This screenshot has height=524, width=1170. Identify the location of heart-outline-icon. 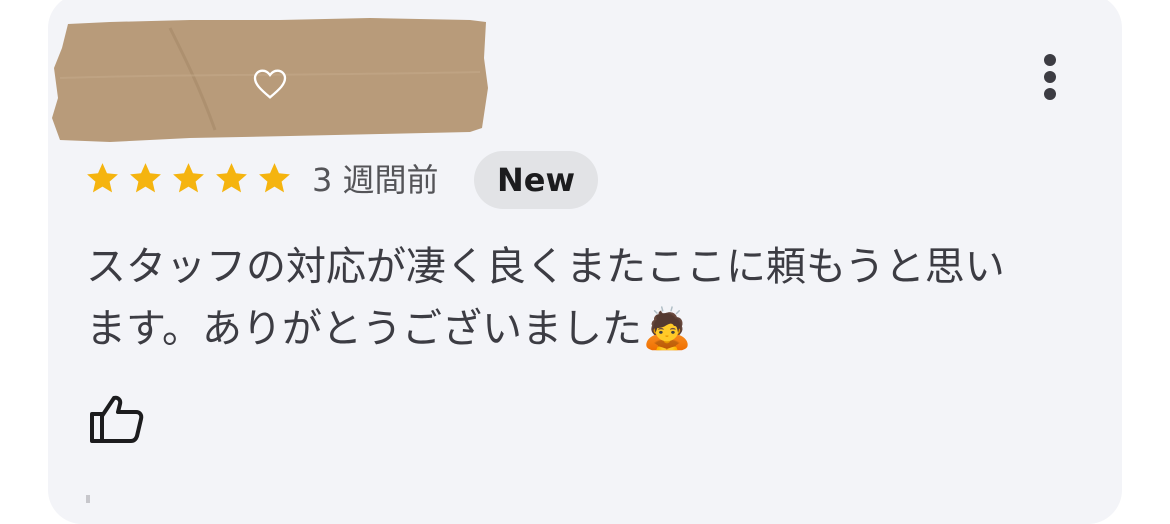
(270, 84).